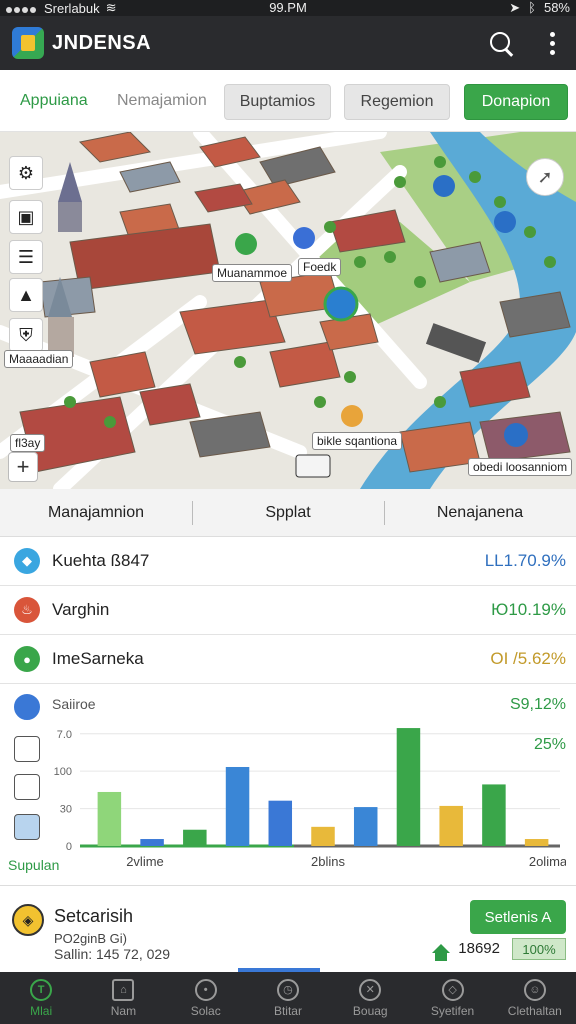 Image resolution: width=576 pixels, height=1024 pixels. Describe the element at coordinates (27, 561) in the screenshot. I see `diamond-icon: ◆` at that location.